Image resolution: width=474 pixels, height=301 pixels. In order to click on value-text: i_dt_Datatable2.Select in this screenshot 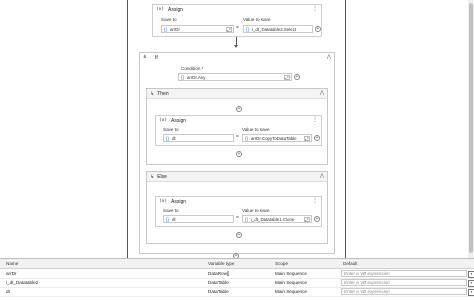, I will do `click(274, 29)`.